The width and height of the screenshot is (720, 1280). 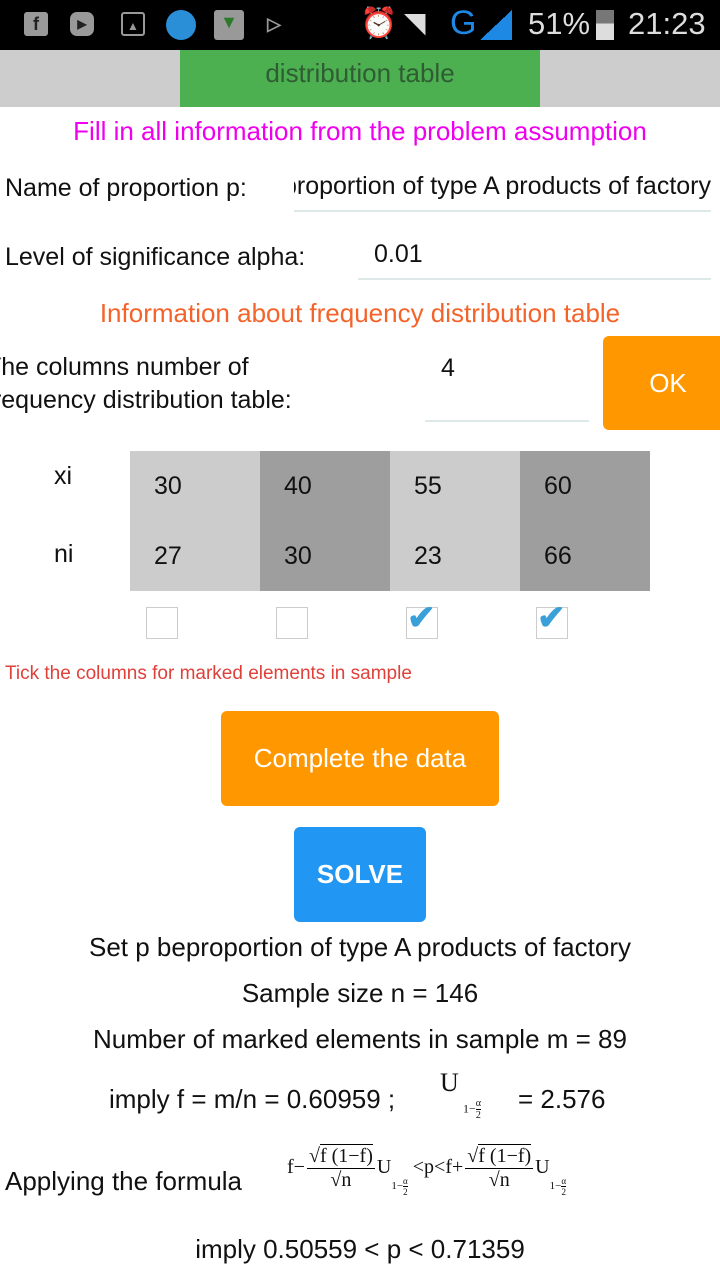 I want to click on ni-label: ni, so click(x=64, y=554).